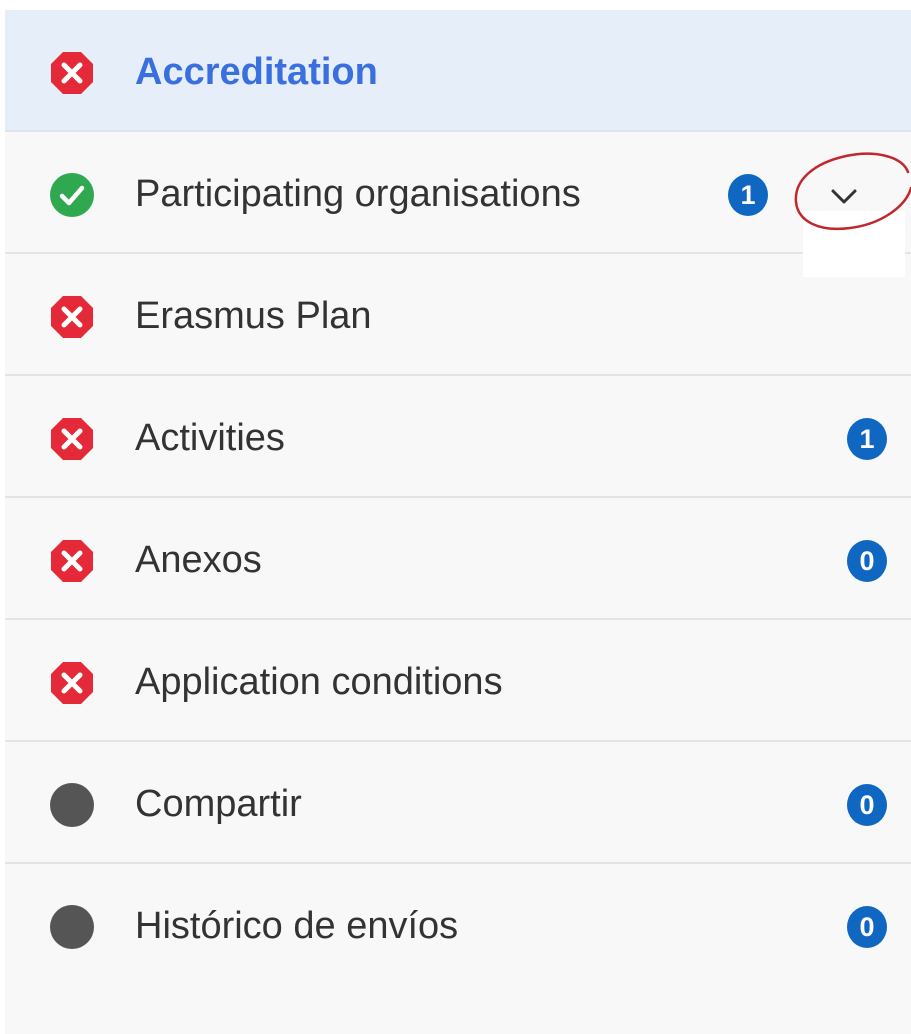 Image resolution: width=911 pixels, height=1034 pixels. What do you see at coordinates (458, 71) in the screenshot?
I see `nav-item-accreditation: Accreditation` at bounding box center [458, 71].